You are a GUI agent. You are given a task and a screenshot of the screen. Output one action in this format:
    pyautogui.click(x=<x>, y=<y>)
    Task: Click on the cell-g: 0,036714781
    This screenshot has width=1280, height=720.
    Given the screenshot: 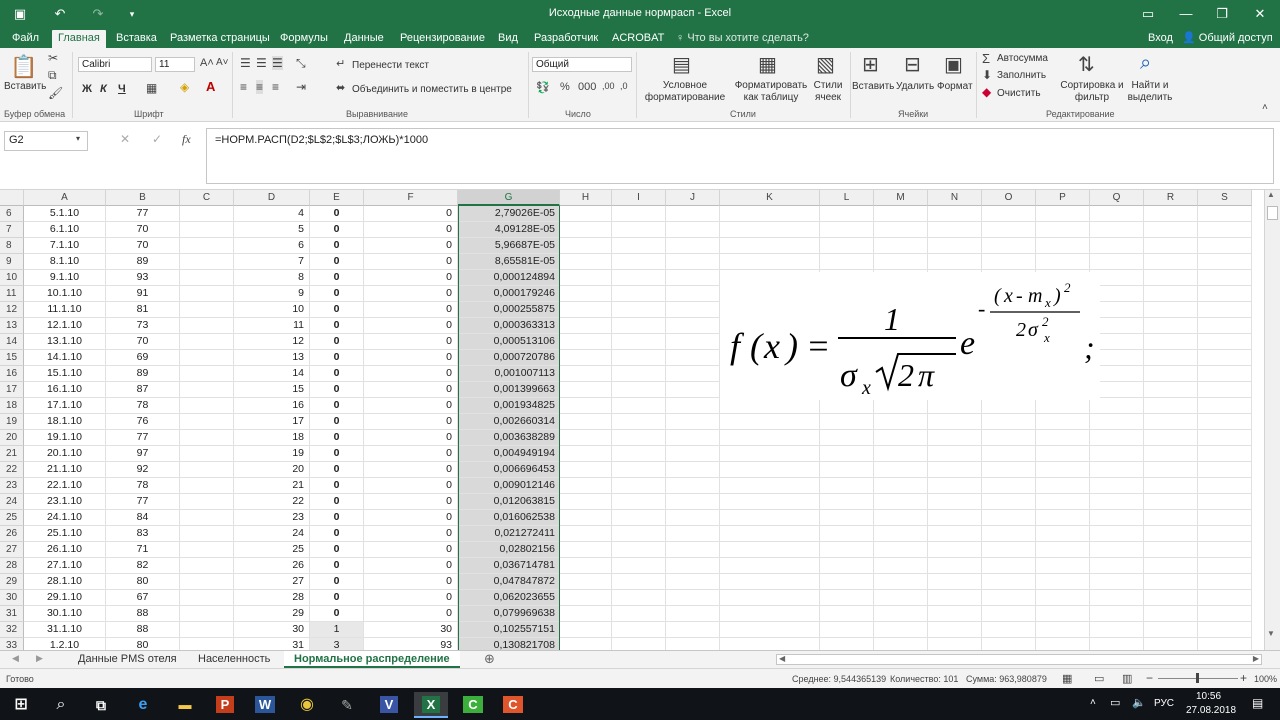 What is the action you would take?
    pyautogui.click(x=509, y=566)
    